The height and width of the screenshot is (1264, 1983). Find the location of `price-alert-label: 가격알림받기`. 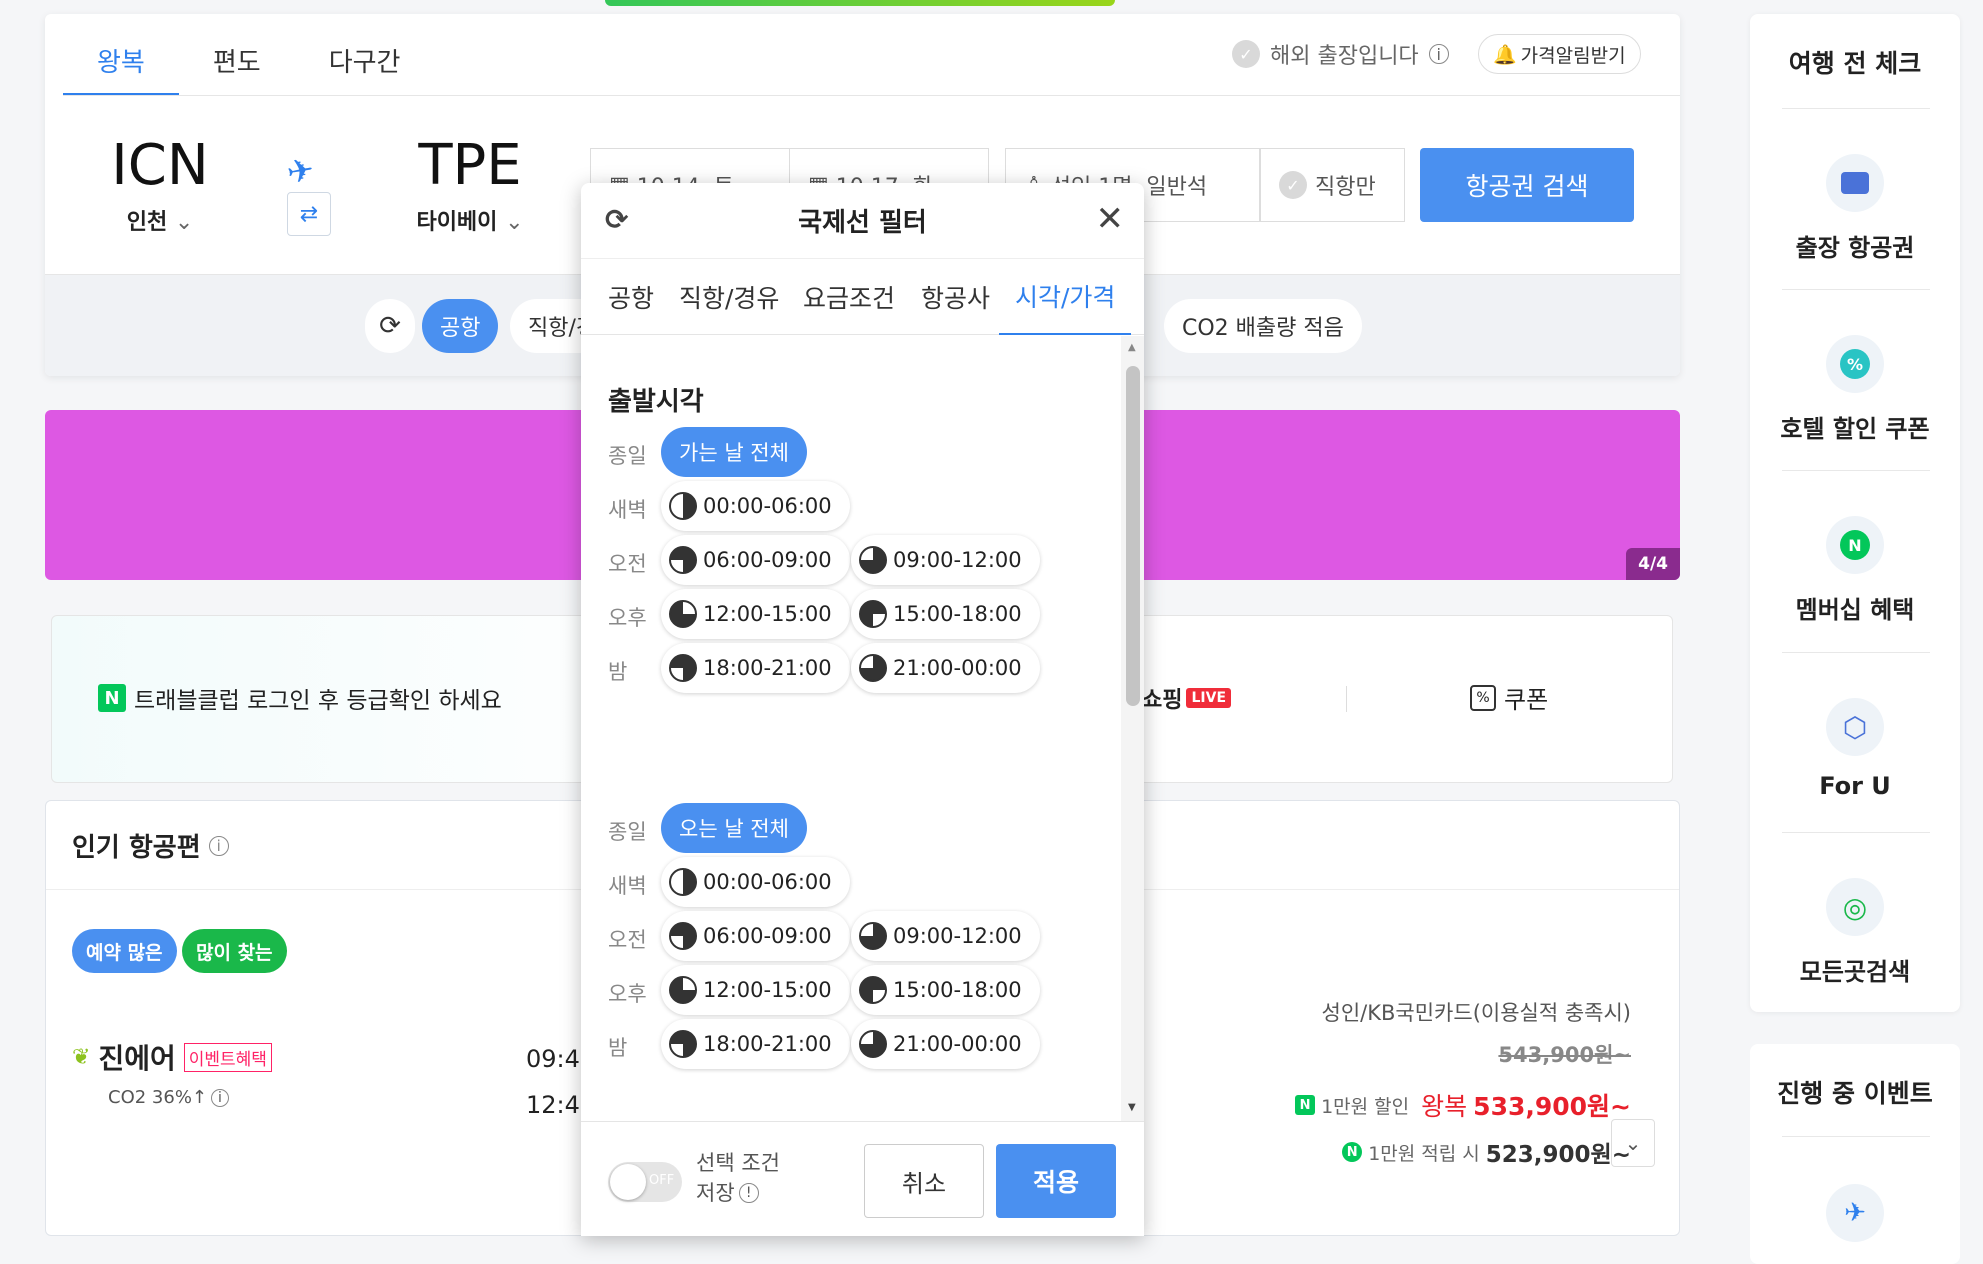

price-alert-label: 가격알림받기 is located at coordinates (1573, 55).